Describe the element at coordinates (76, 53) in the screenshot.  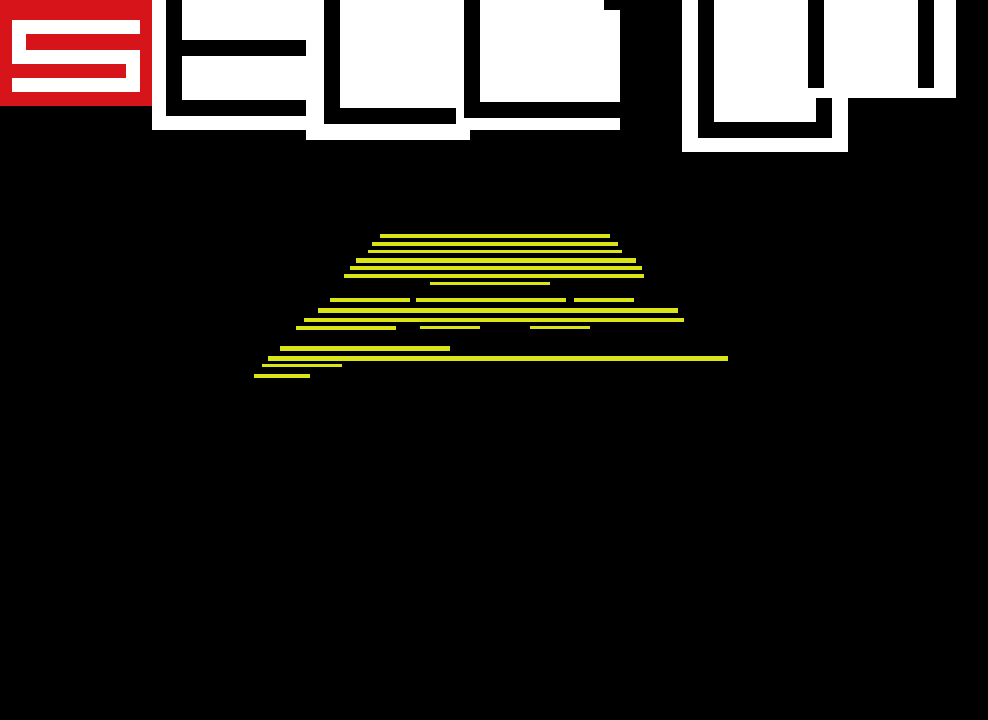
I see `title-letter-s` at that location.